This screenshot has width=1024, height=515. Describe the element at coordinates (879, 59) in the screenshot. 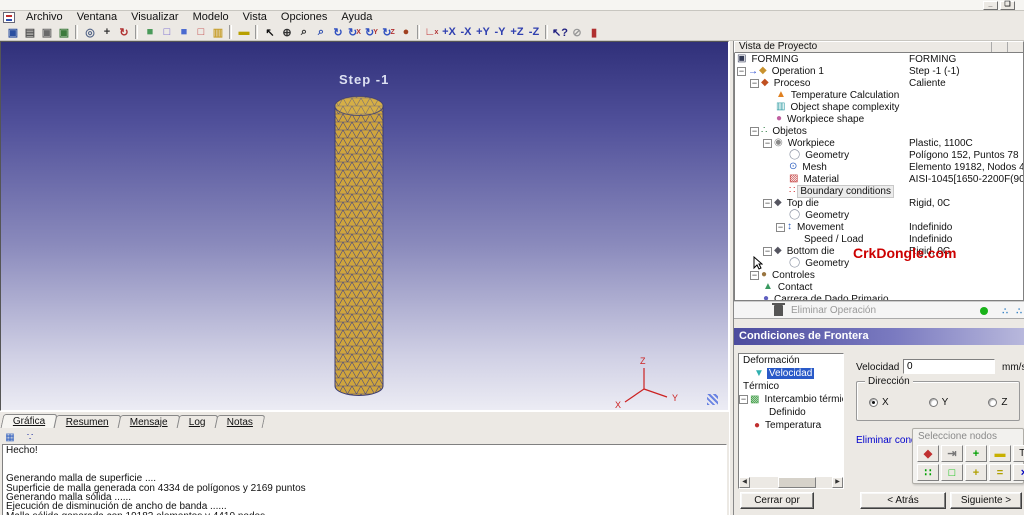

I see `tree-row: ▣ FORMING FORMING` at that location.